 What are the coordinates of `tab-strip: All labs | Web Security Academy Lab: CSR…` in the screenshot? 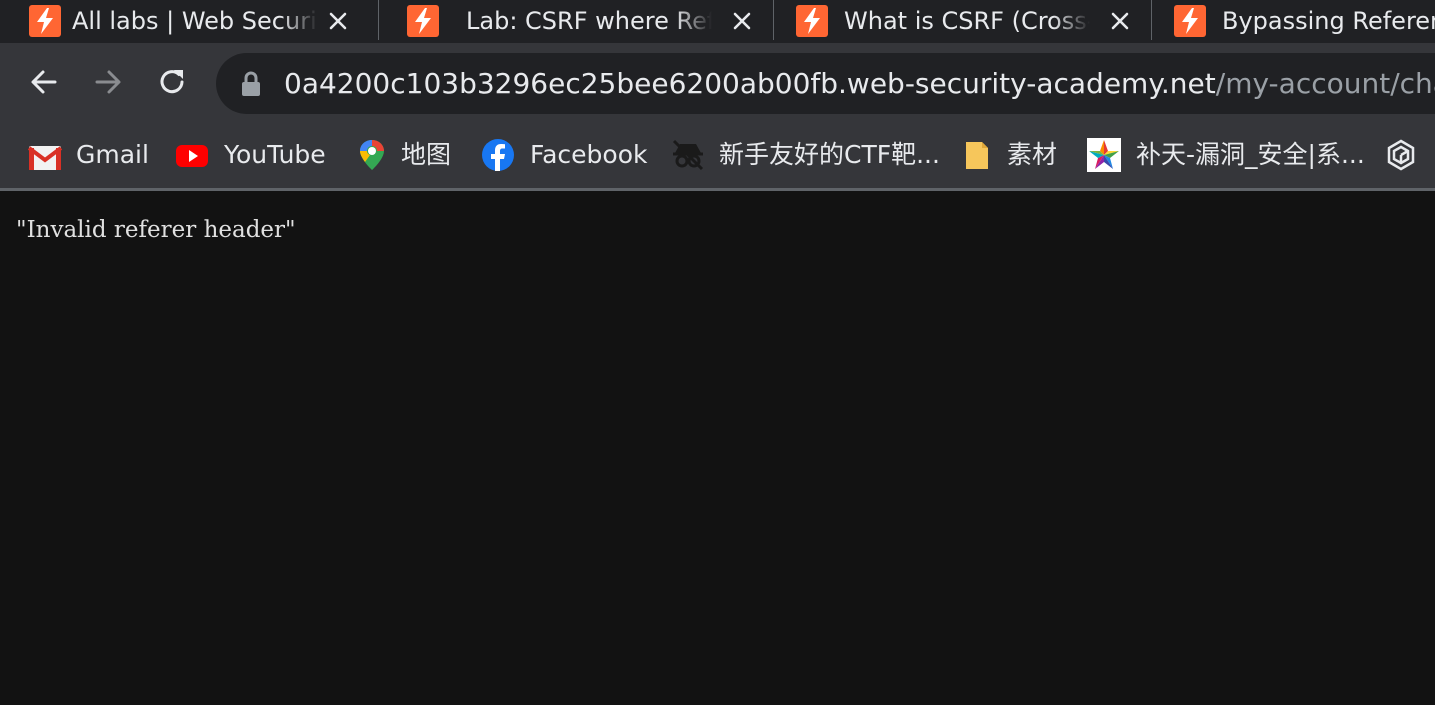 It's located at (717, 21).